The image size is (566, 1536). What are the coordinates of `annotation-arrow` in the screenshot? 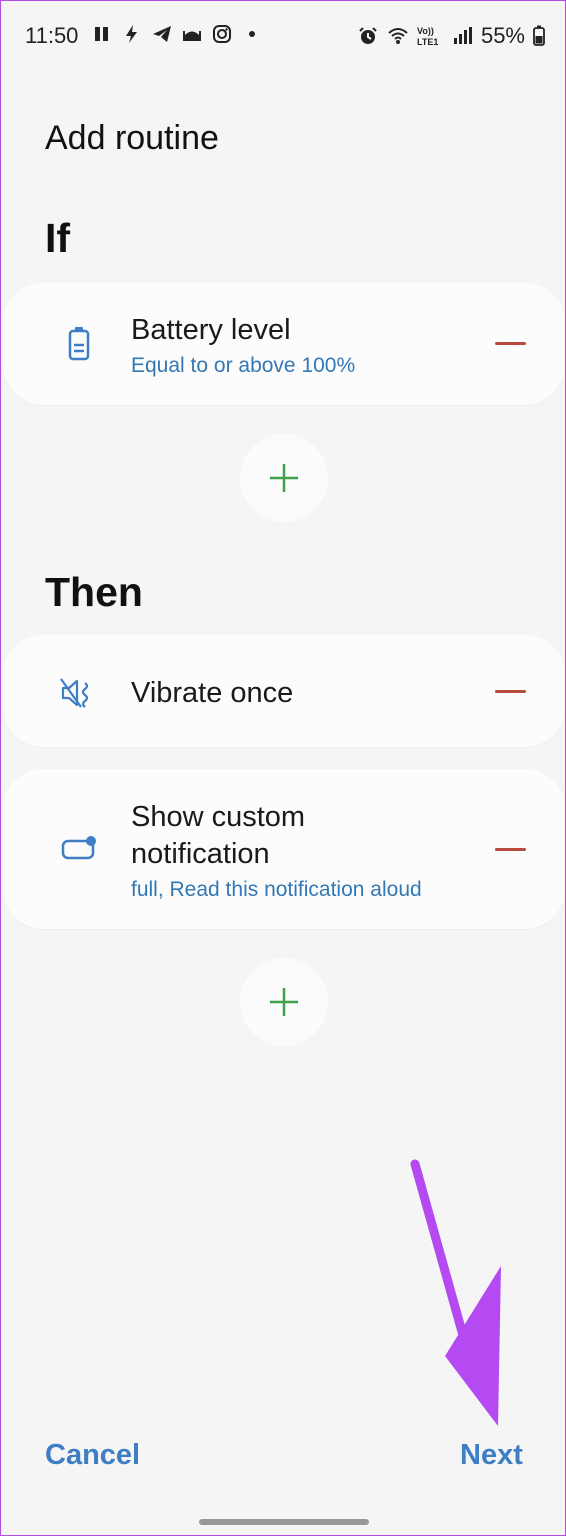 It's located at (455, 1292).